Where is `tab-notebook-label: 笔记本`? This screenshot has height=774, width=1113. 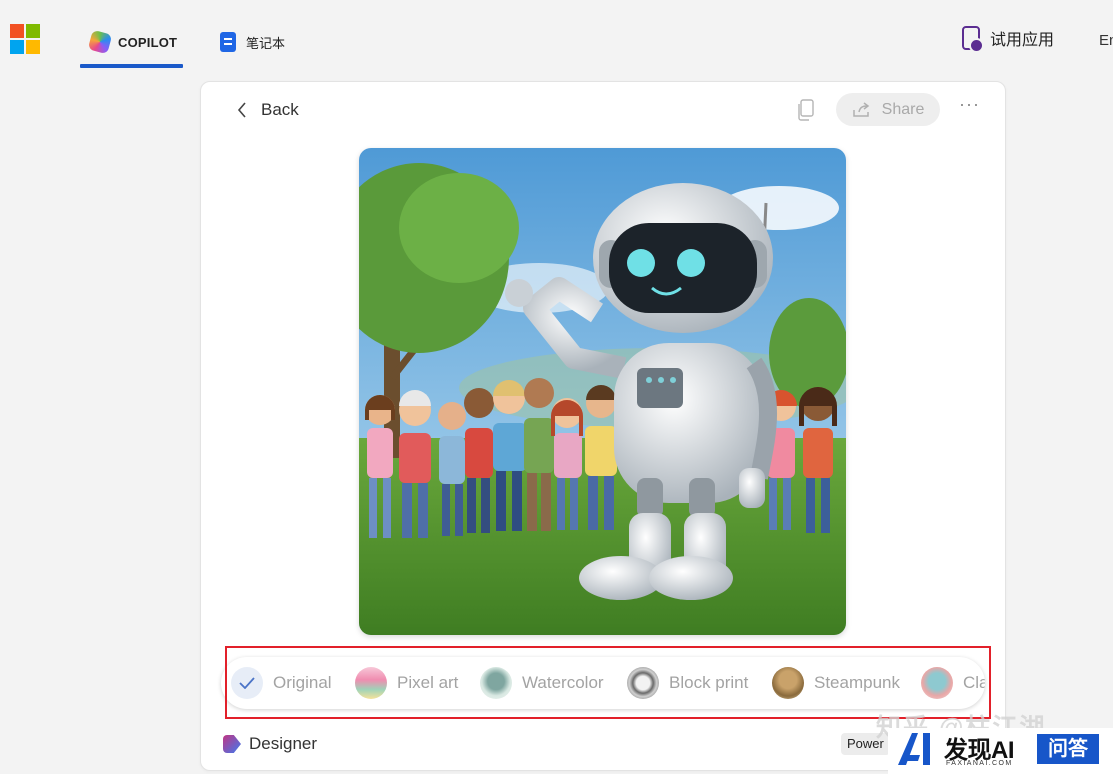 tab-notebook-label: 笔记本 is located at coordinates (266, 43).